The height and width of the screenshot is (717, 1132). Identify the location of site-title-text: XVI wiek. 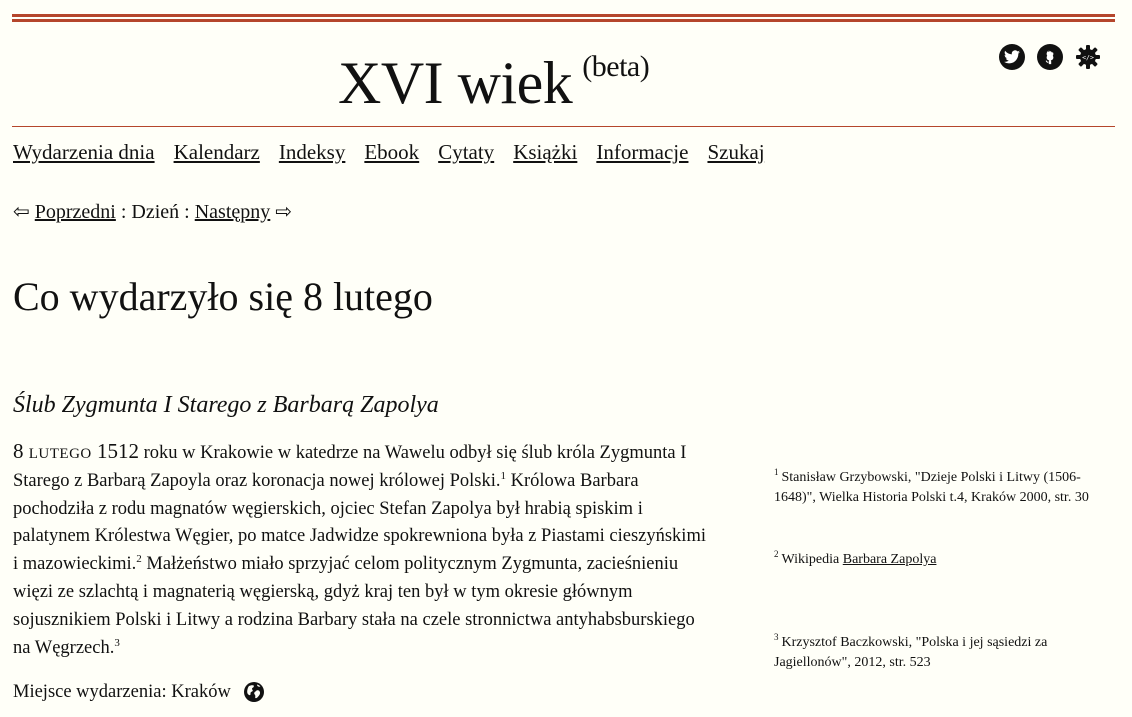
(455, 83).